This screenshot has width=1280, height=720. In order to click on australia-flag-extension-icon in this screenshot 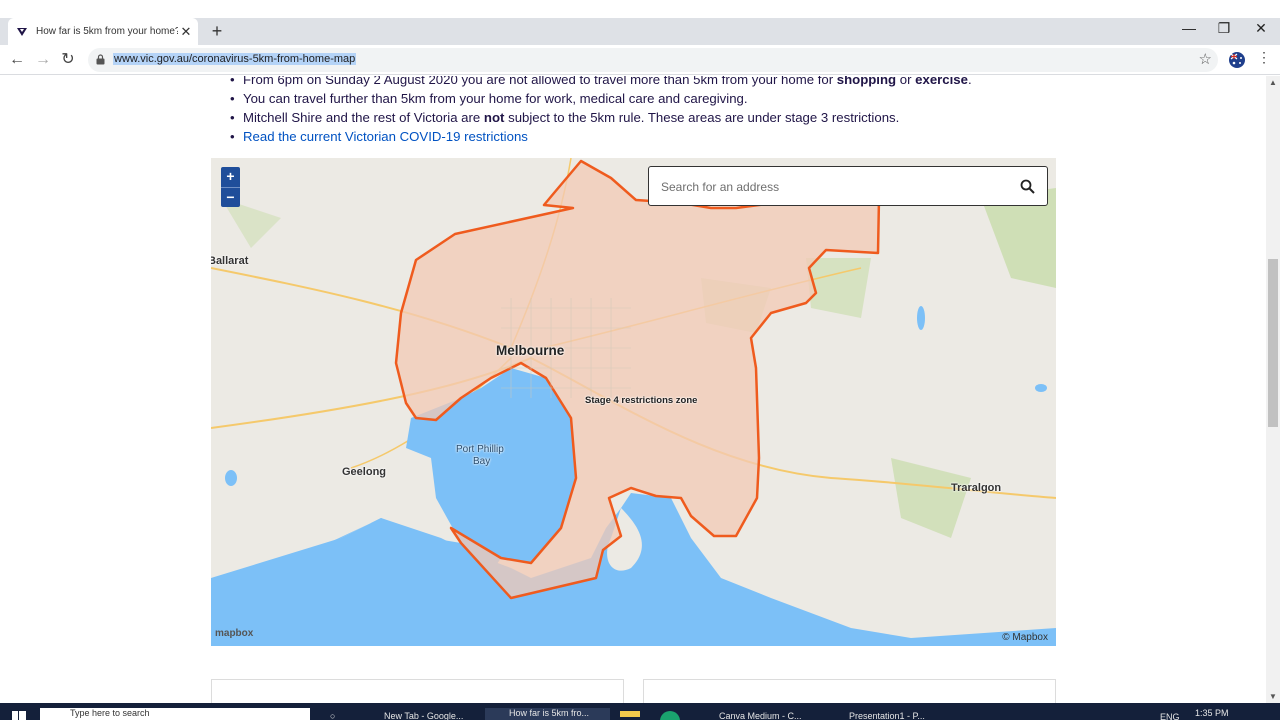, I will do `click(1237, 60)`.